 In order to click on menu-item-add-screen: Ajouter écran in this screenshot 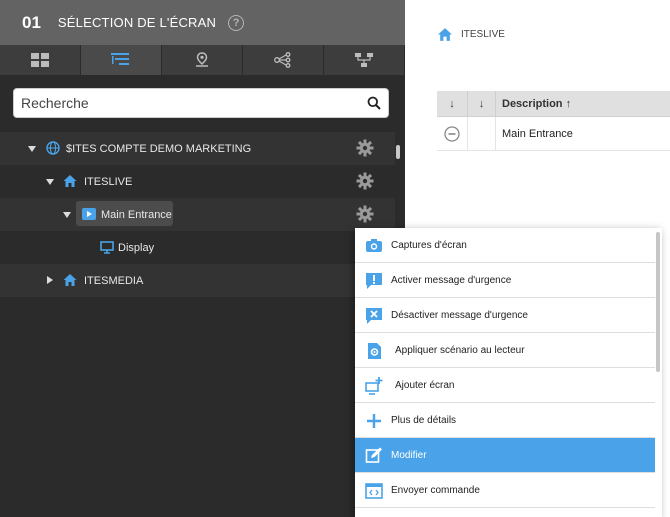, I will do `click(505, 385)`.